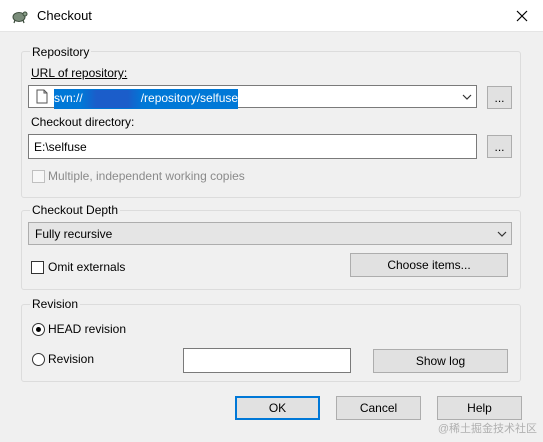  What do you see at coordinates (146, 176) in the screenshot?
I see `multiple-copies-label: Multiple, independent working copies` at bounding box center [146, 176].